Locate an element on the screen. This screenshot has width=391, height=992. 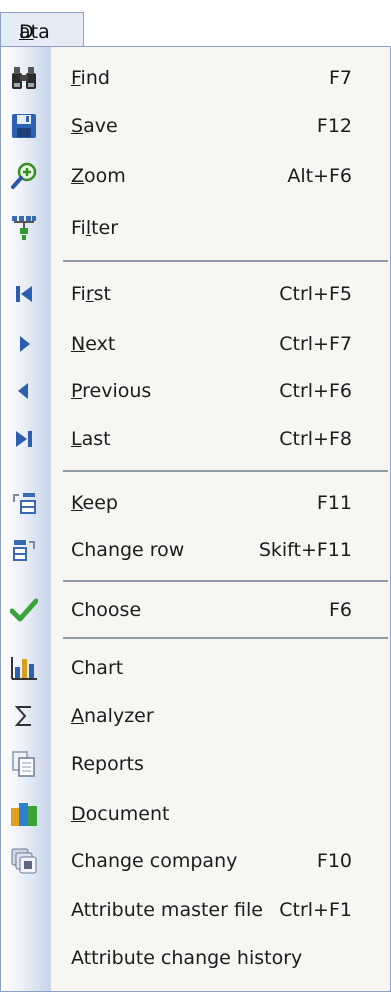
shortcut-text: Ctrl+F7 is located at coordinates (315, 344).